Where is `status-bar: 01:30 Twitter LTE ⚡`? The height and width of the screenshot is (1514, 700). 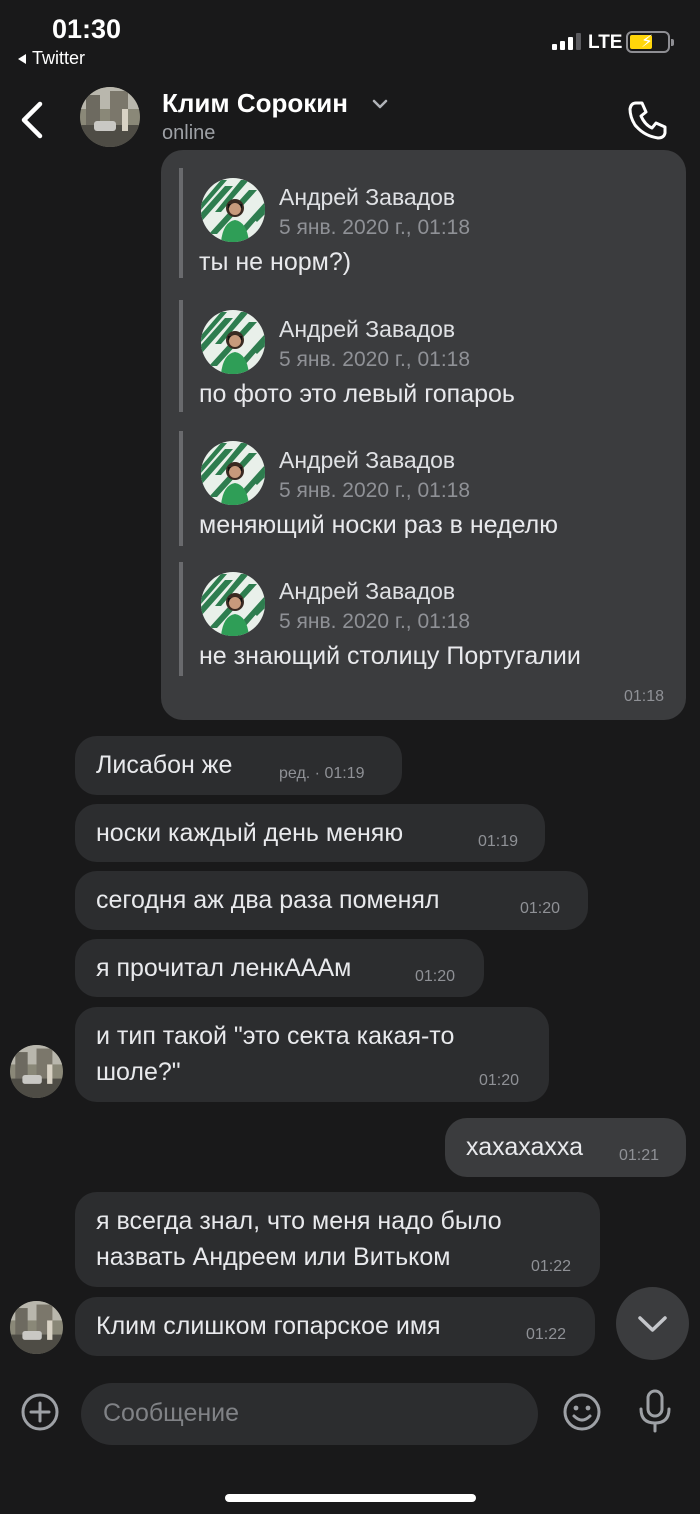 status-bar: 01:30 Twitter LTE ⚡ is located at coordinates (350, 40).